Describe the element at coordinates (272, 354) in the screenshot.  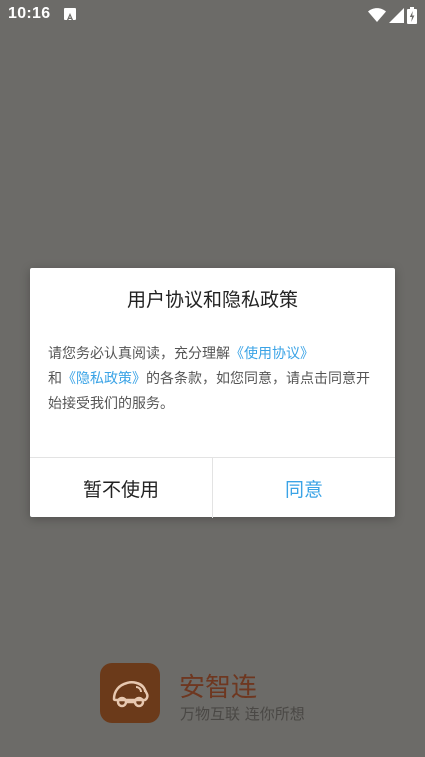
I see `user-agreement-link: 《使用协议》` at that location.